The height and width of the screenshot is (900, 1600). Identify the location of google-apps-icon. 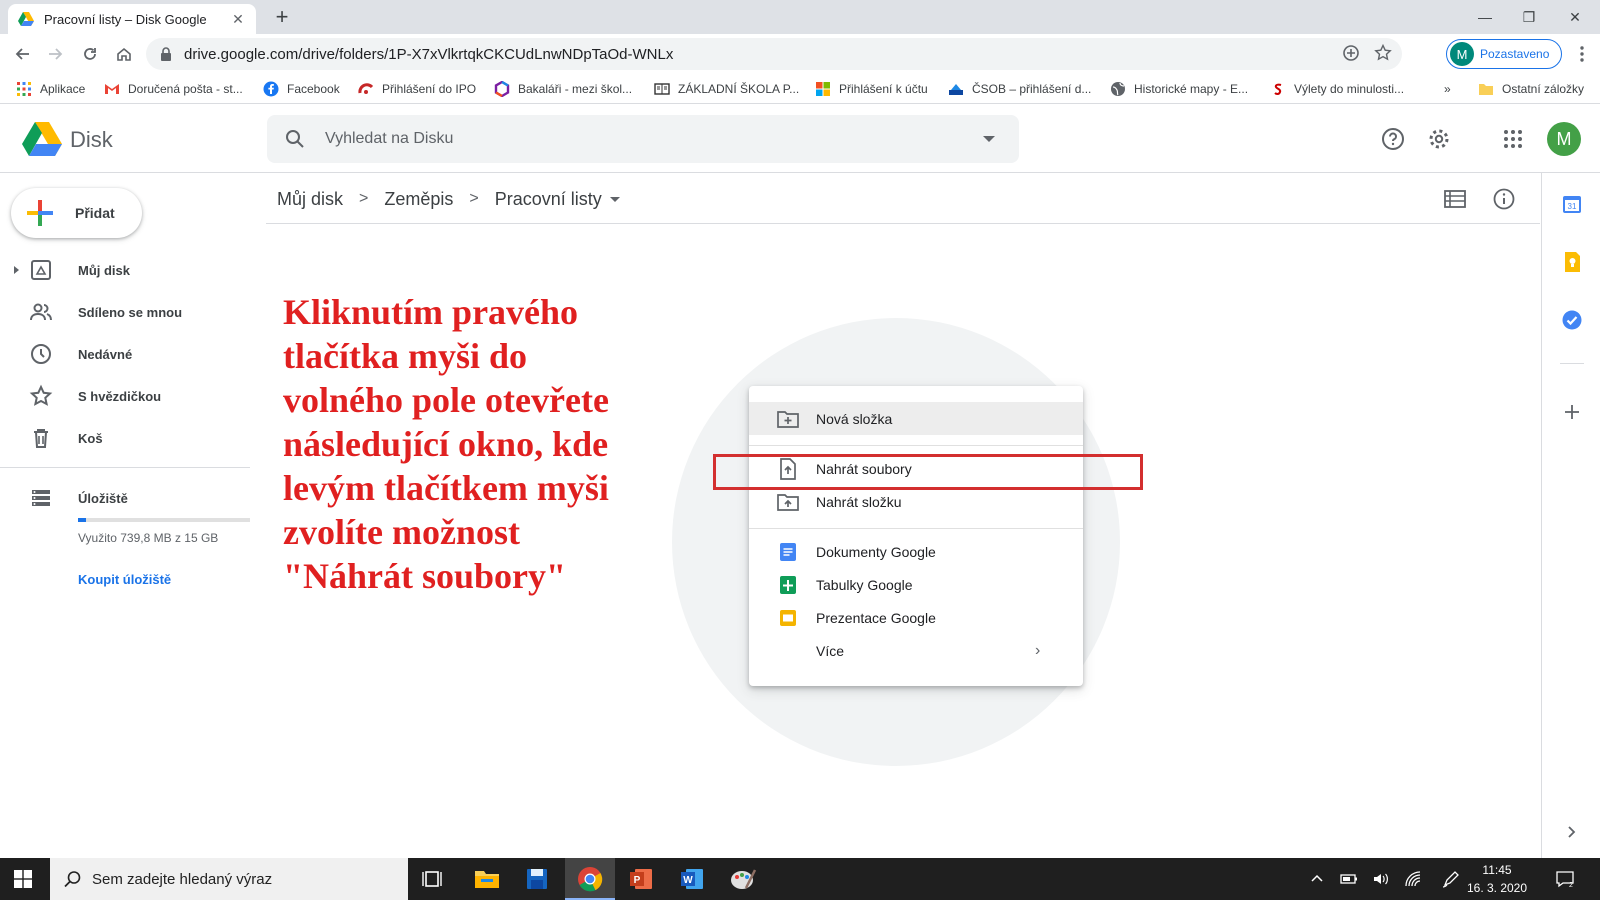
(1513, 139).